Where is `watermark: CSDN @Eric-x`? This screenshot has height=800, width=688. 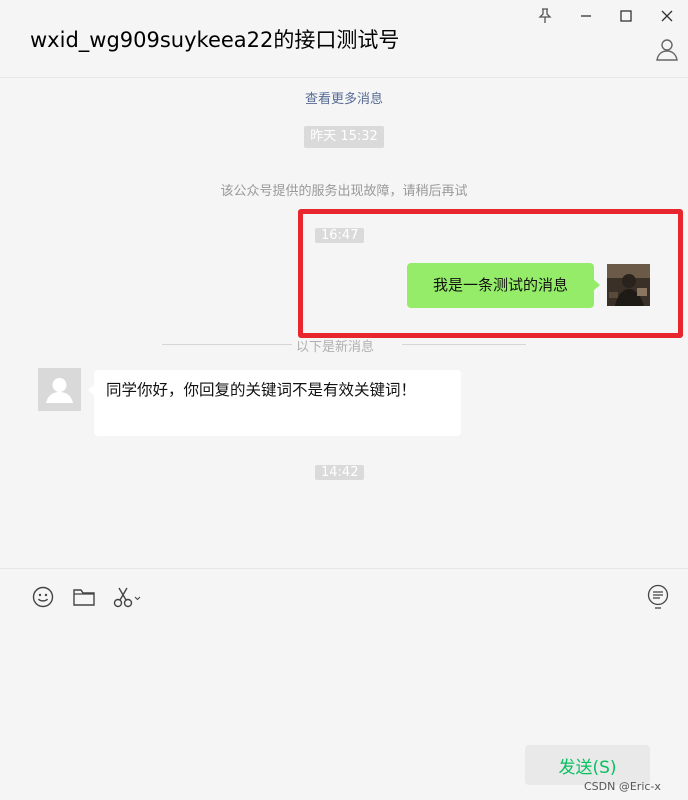
watermark: CSDN @Eric-x is located at coordinates (622, 786).